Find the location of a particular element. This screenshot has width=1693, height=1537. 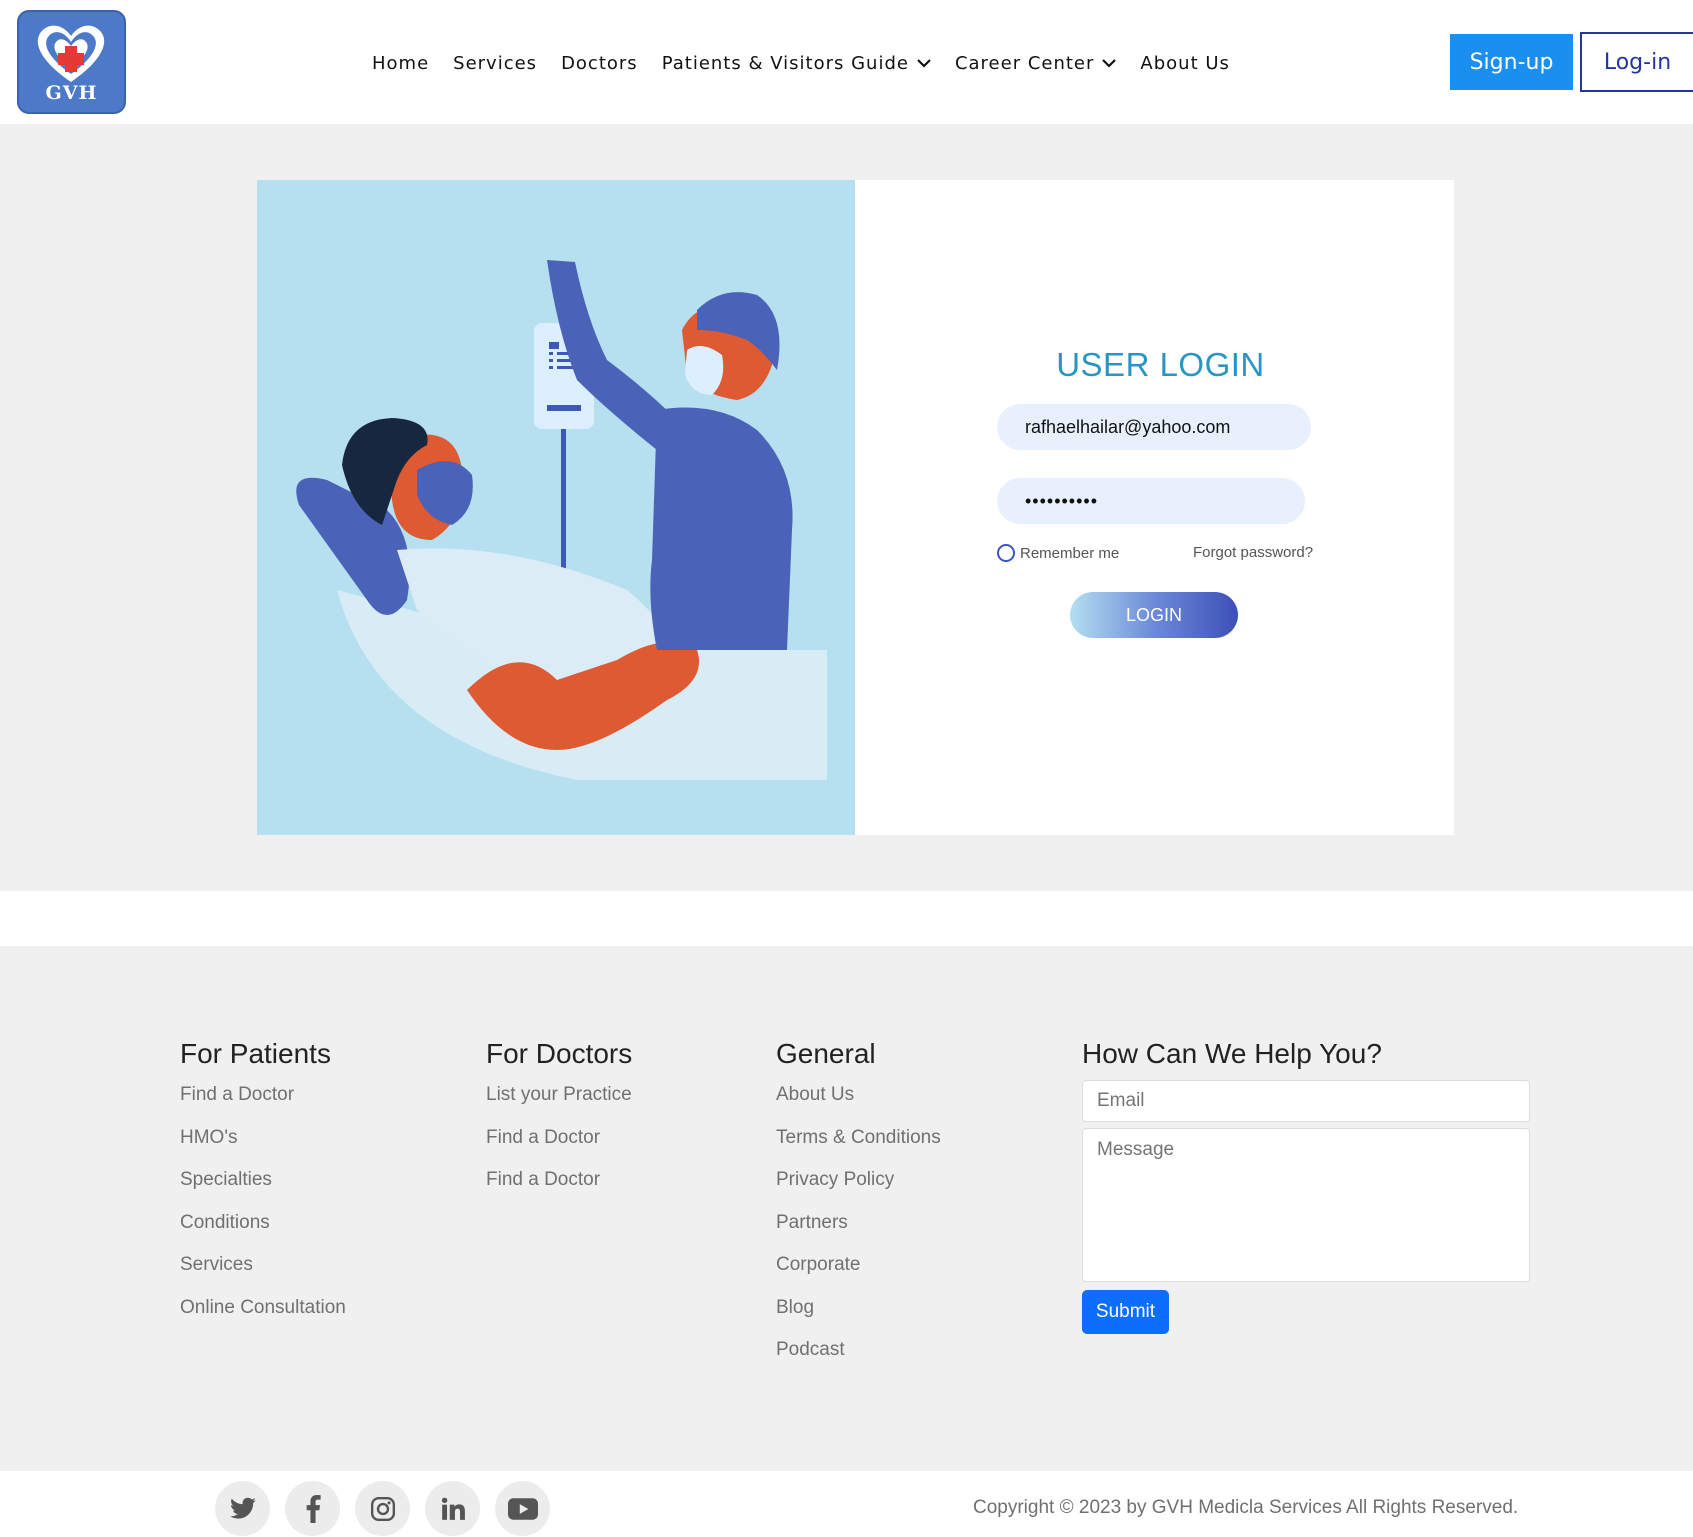

remember-me-radio is located at coordinates (1006, 553).